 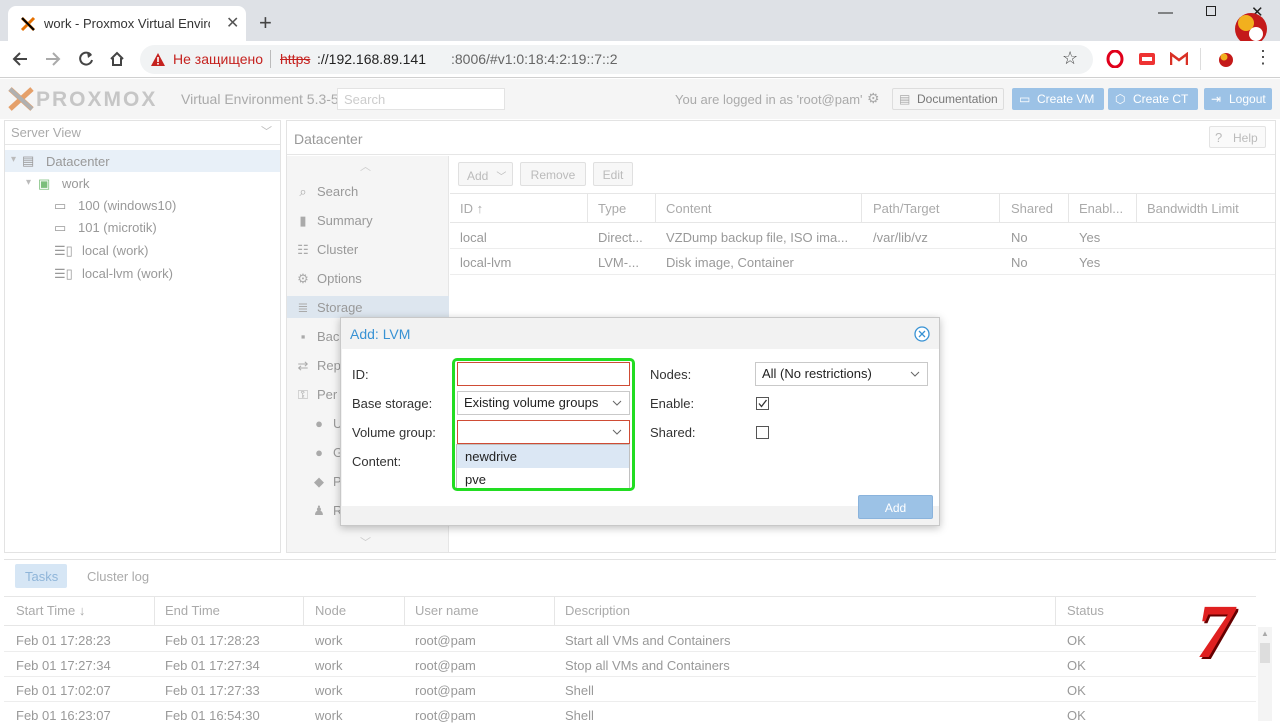 What do you see at coordinates (1265, 653) in the screenshot?
I see `scrollbar-thumb` at bounding box center [1265, 653].